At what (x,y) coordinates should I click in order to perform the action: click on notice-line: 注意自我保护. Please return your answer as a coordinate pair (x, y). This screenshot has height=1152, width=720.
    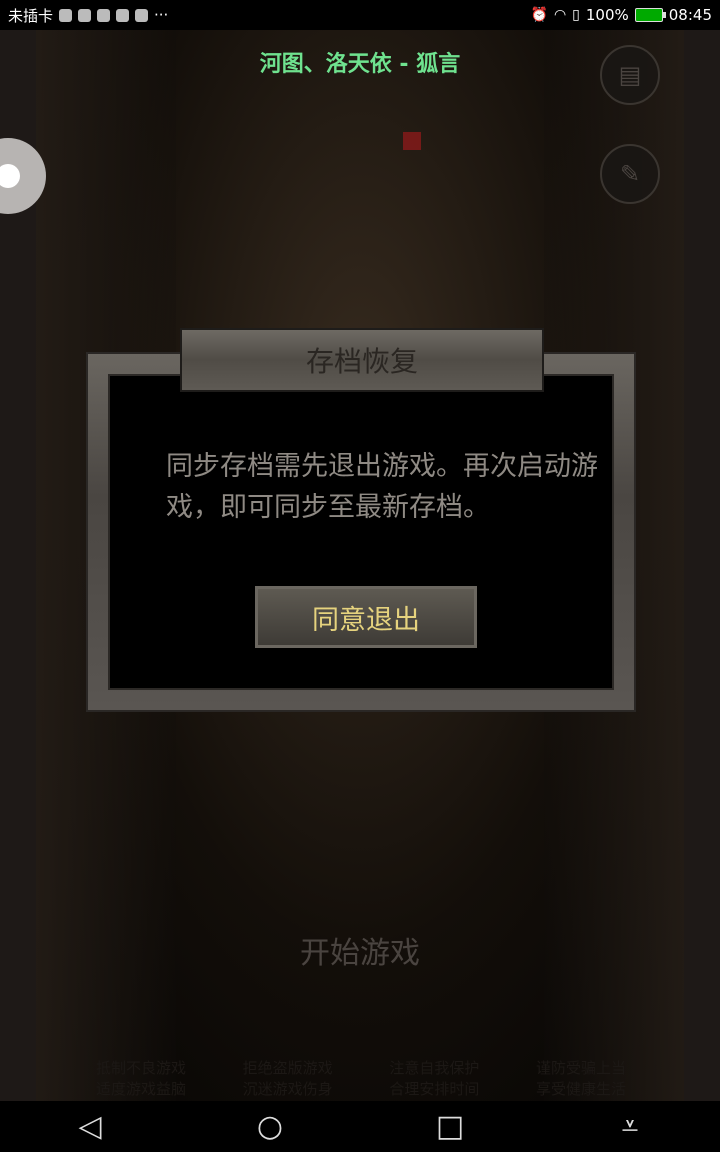
    Looking at the image, I should click on (434, 1068).